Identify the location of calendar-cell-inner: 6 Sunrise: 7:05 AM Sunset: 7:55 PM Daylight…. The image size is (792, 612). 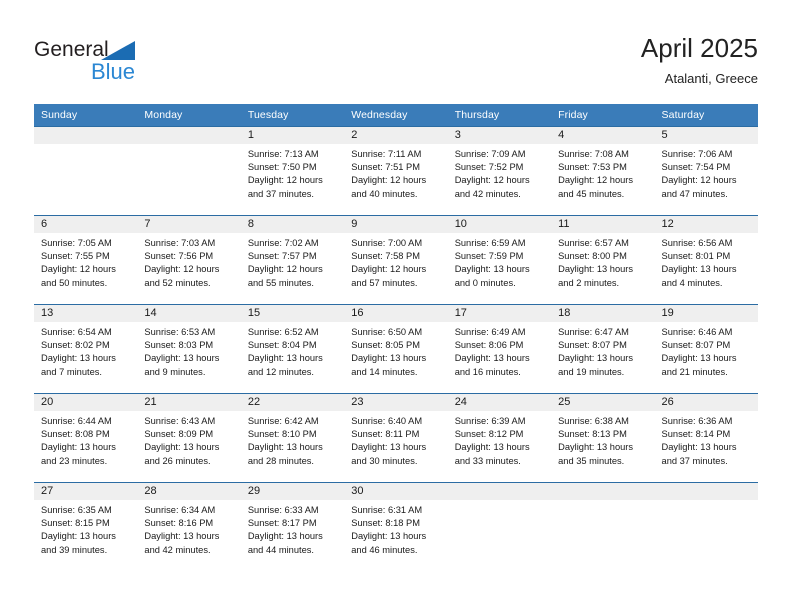
(86, 260).